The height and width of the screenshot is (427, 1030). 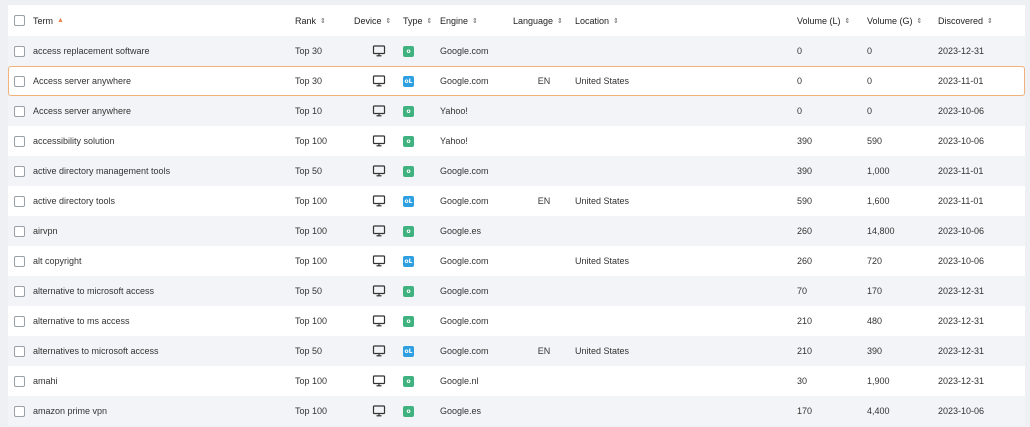 What do you see at coordinates (60, 20) in the screenshot?
I see `sort-up-icon: ▲` at bounding box center [60, 20].